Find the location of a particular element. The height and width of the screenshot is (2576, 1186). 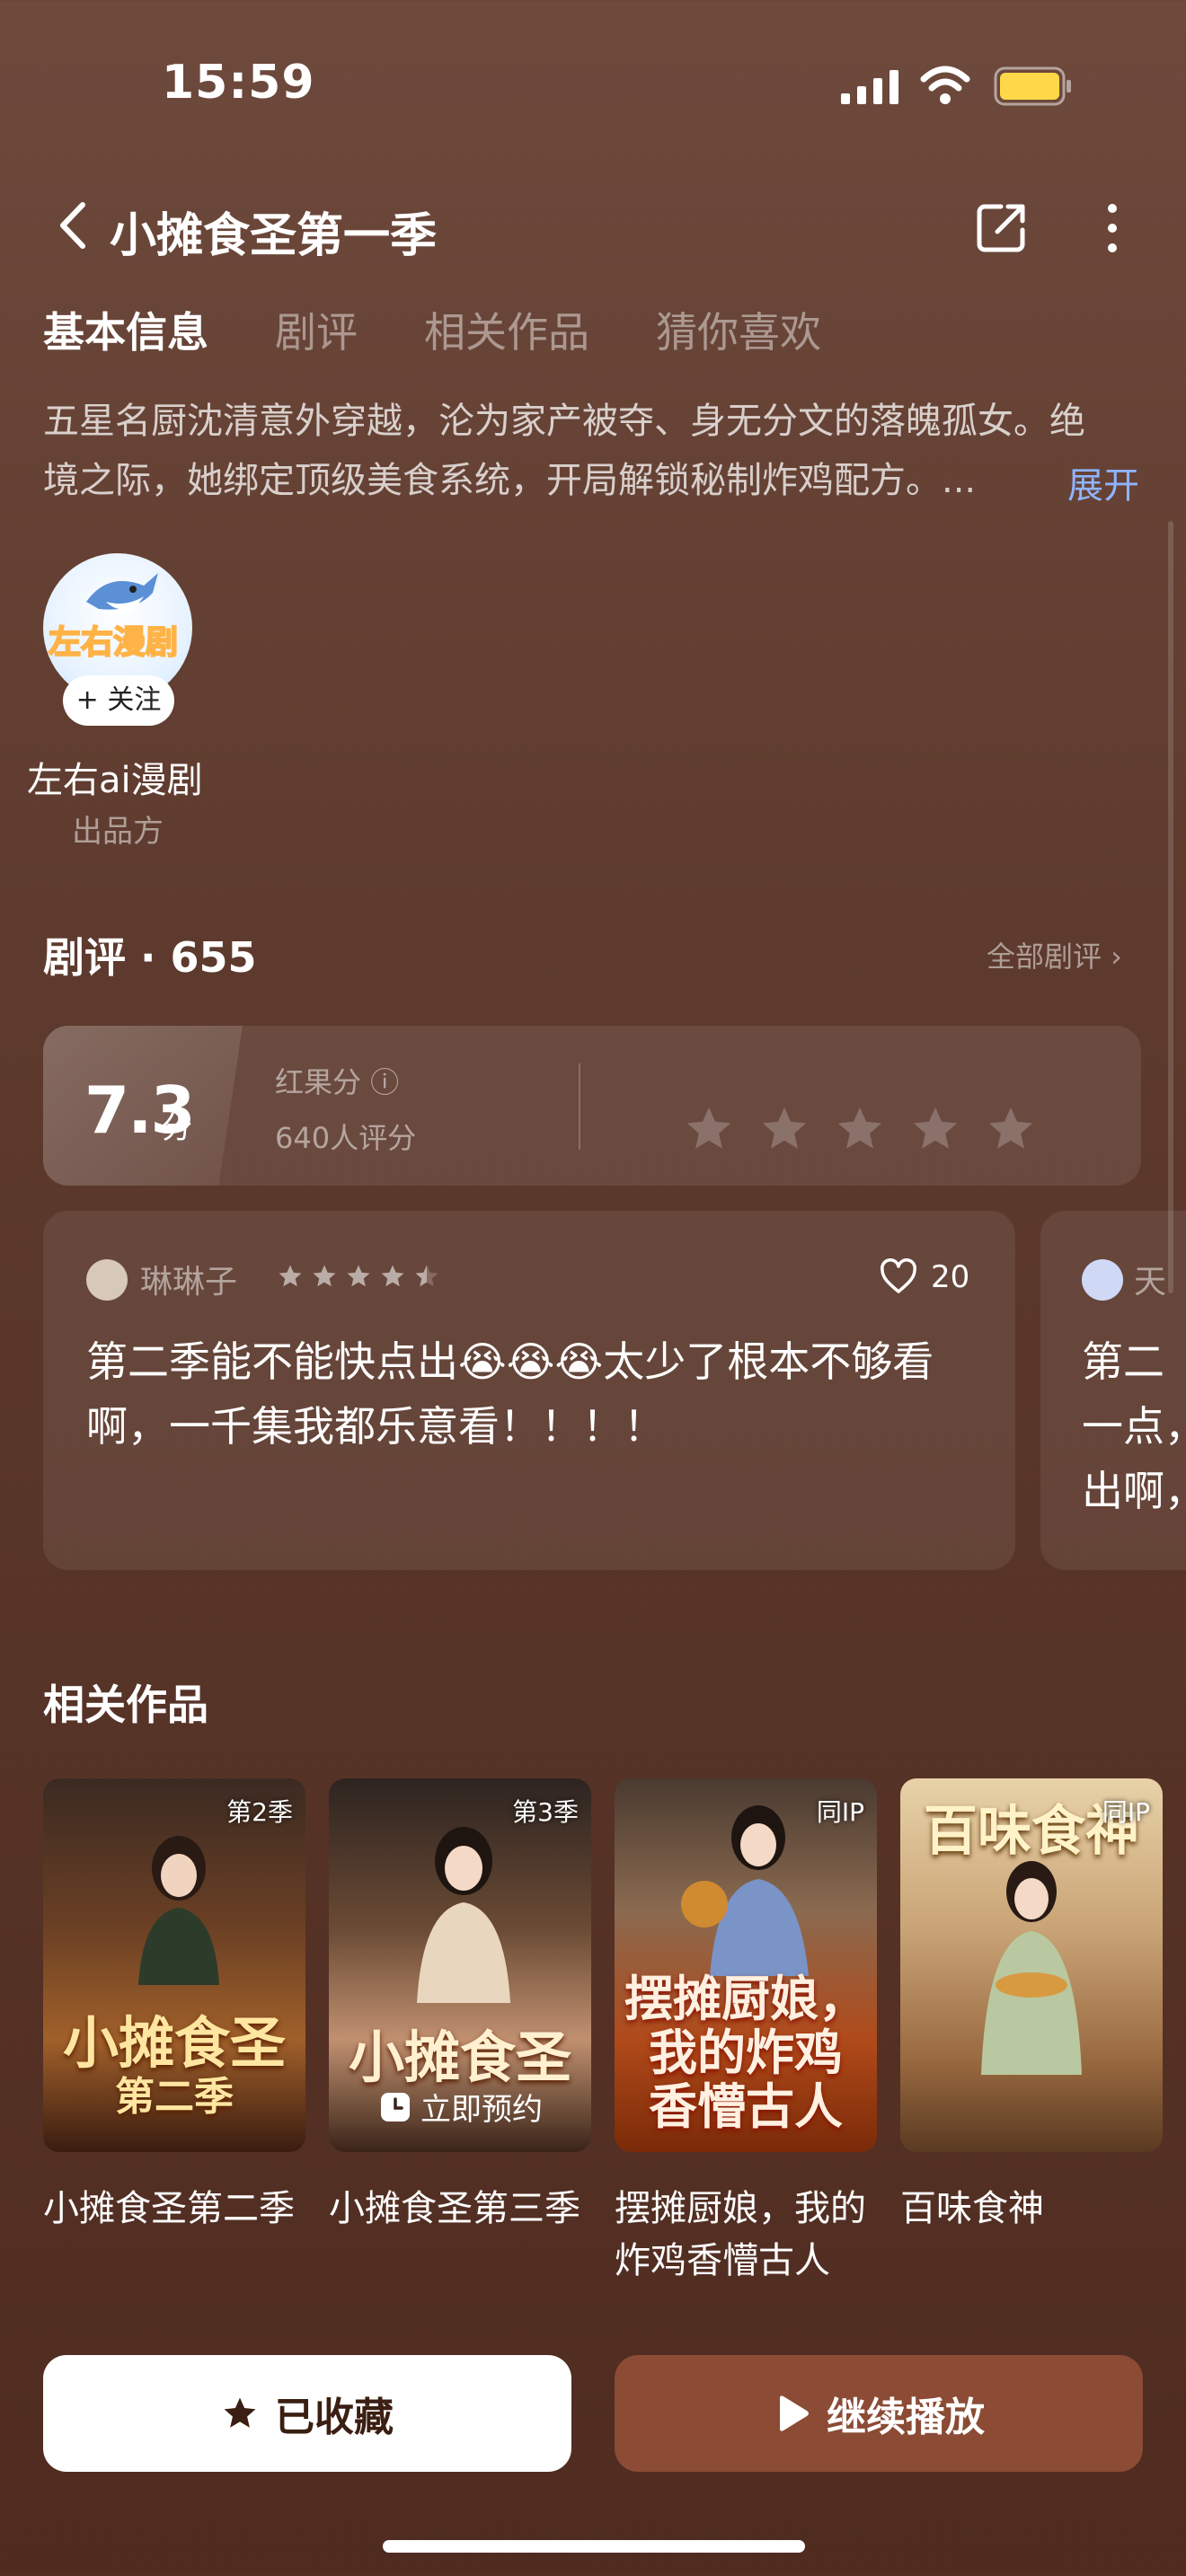

status-time: 15:59 is located at coordinates (238, 83).